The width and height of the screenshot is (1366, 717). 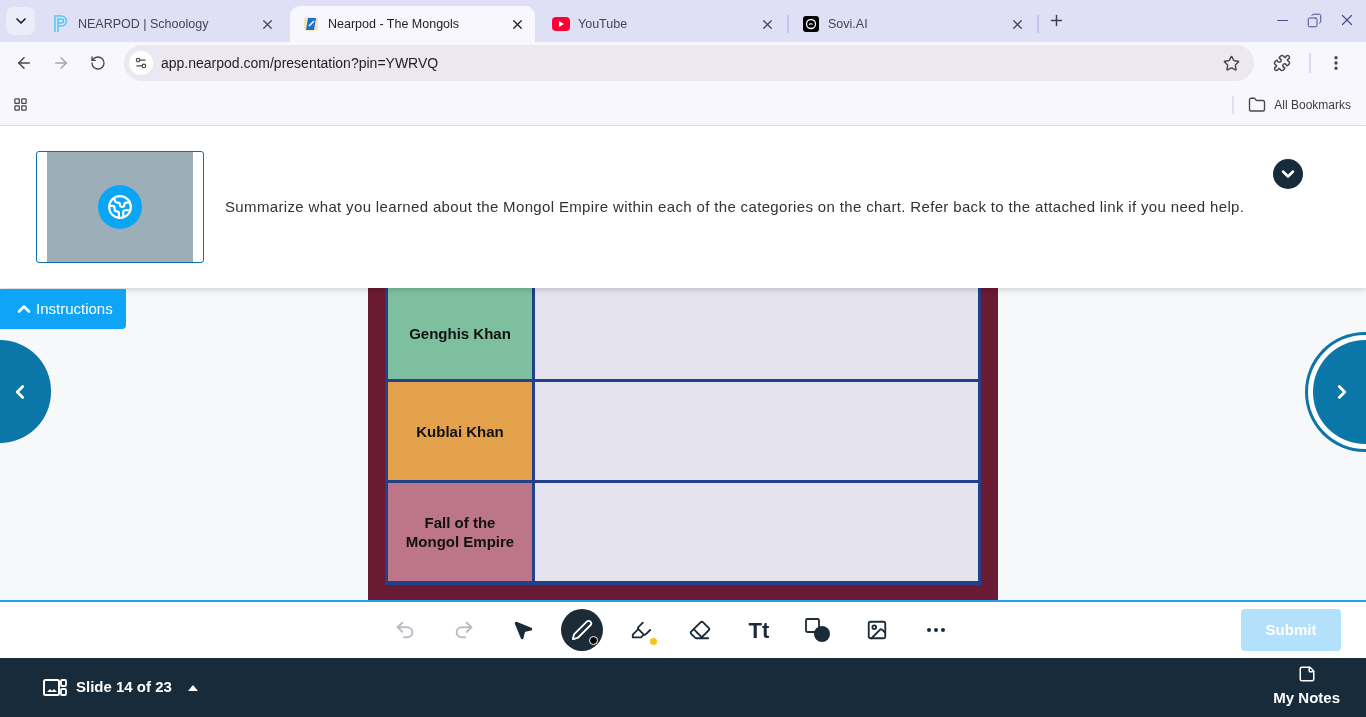 What do you see at coordinates (55, 687) in the screenshot?
I see `slides-icon` at bounding box center [55, 687].